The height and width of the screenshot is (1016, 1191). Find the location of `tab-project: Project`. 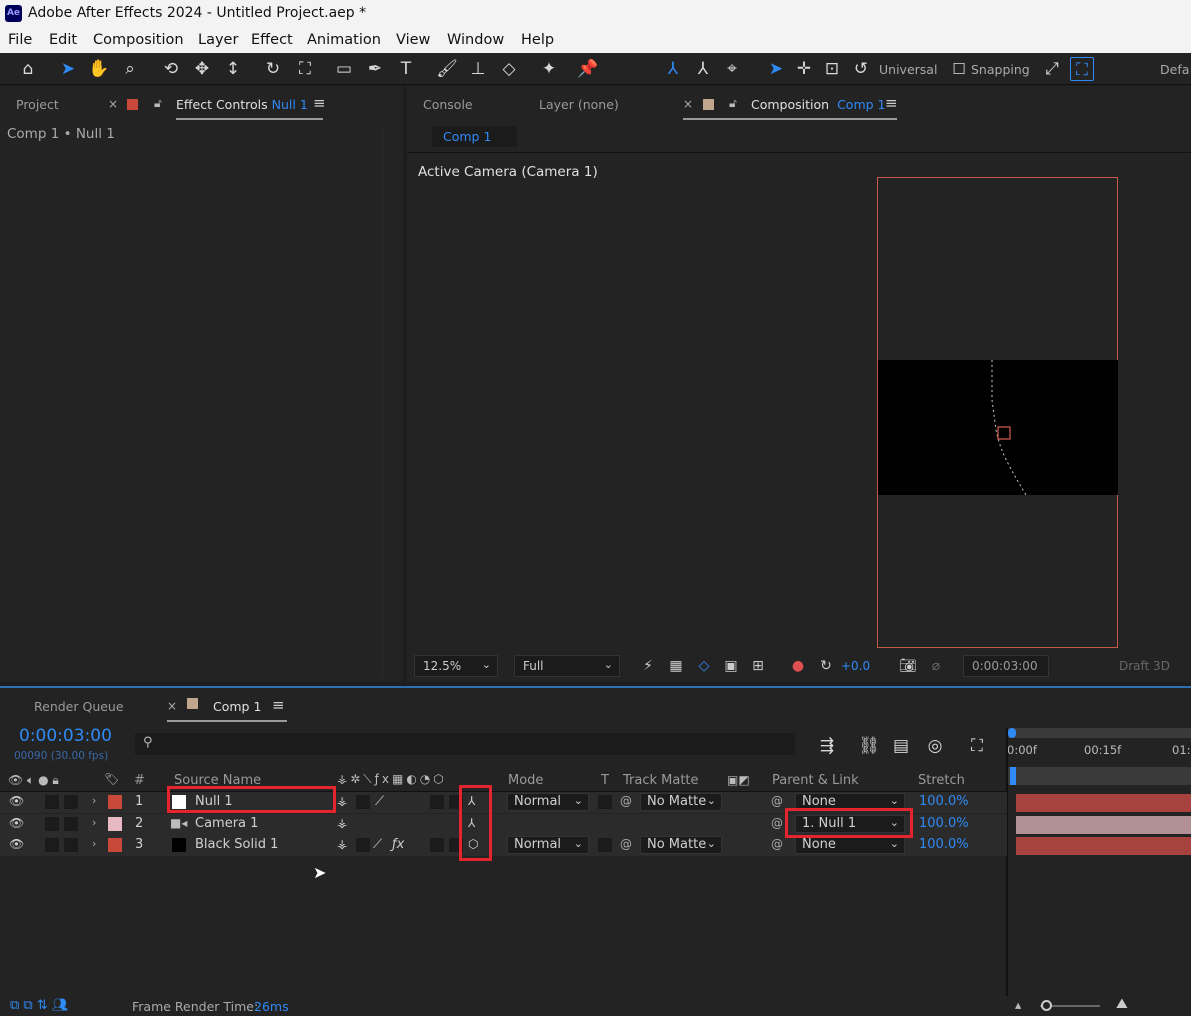

tab-project: Project is located at coordinates (37, 104).